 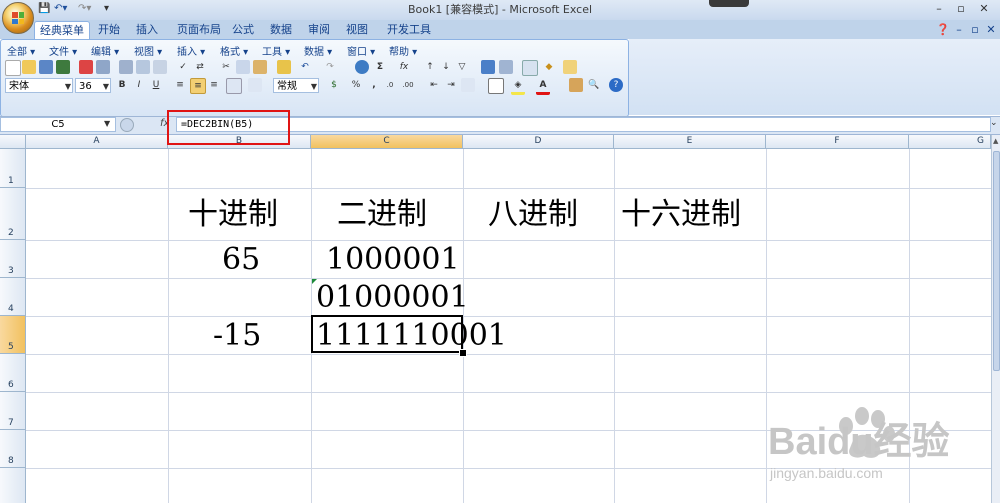 I want to click on sort-ascending-icon: ↑, so click(x=430, y=67).